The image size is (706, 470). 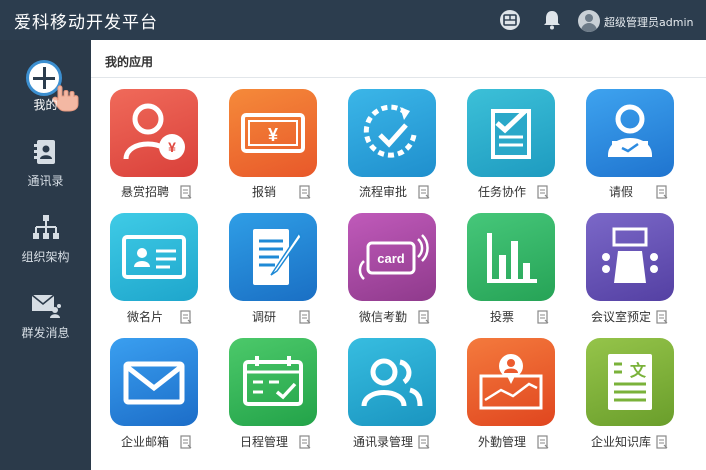 What do you see at coordinates (638, 370) in the screenshot?
I see `svg-text: 文` at bounding box center [638, 370].